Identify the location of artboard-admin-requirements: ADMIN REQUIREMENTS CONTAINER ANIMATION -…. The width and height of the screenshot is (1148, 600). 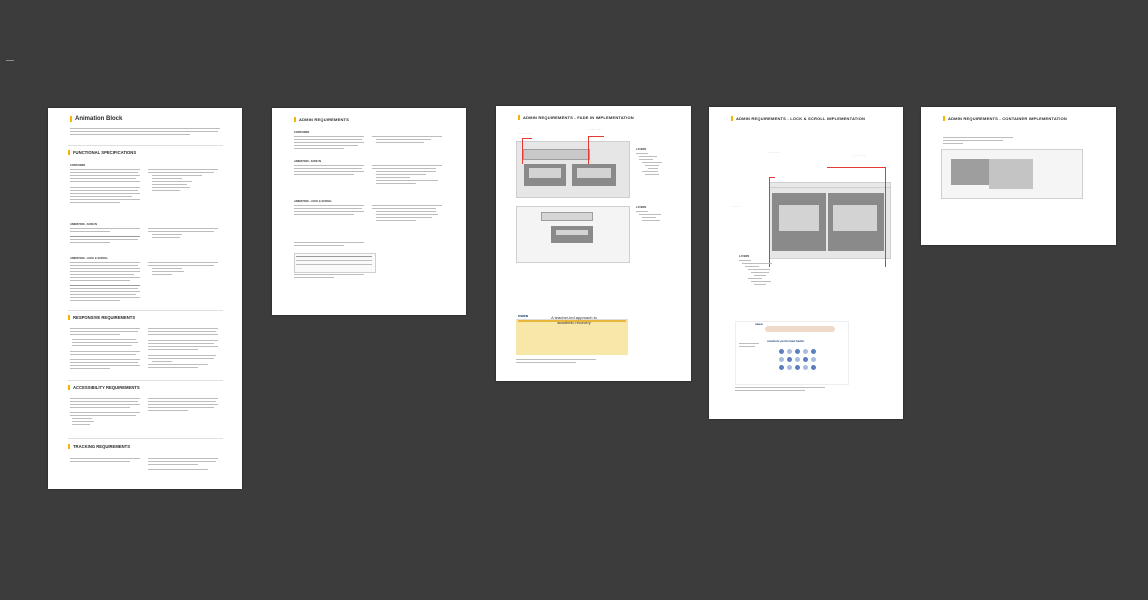
(369, 211).